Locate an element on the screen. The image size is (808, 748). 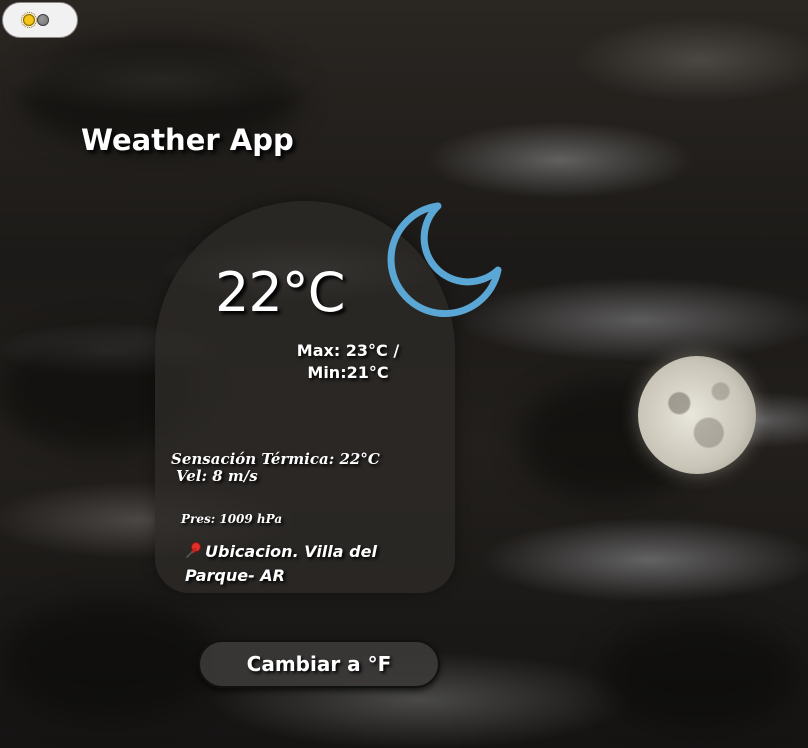
location-line-2: Parque- AR is located at coordinates (235, 575).